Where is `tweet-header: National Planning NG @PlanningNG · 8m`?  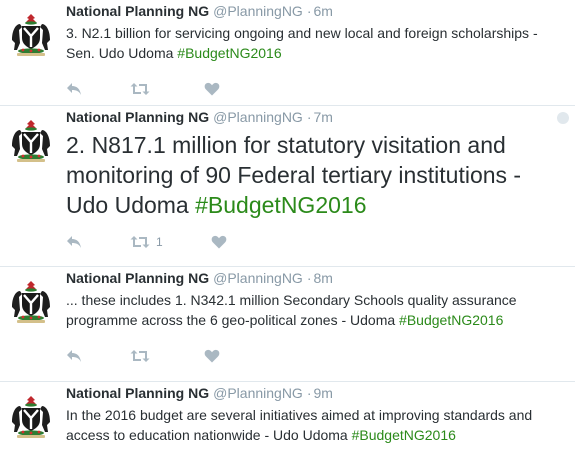
tweet-header: National Planning NG @PlanningNG · 8m is located at coordinates (315, 278).